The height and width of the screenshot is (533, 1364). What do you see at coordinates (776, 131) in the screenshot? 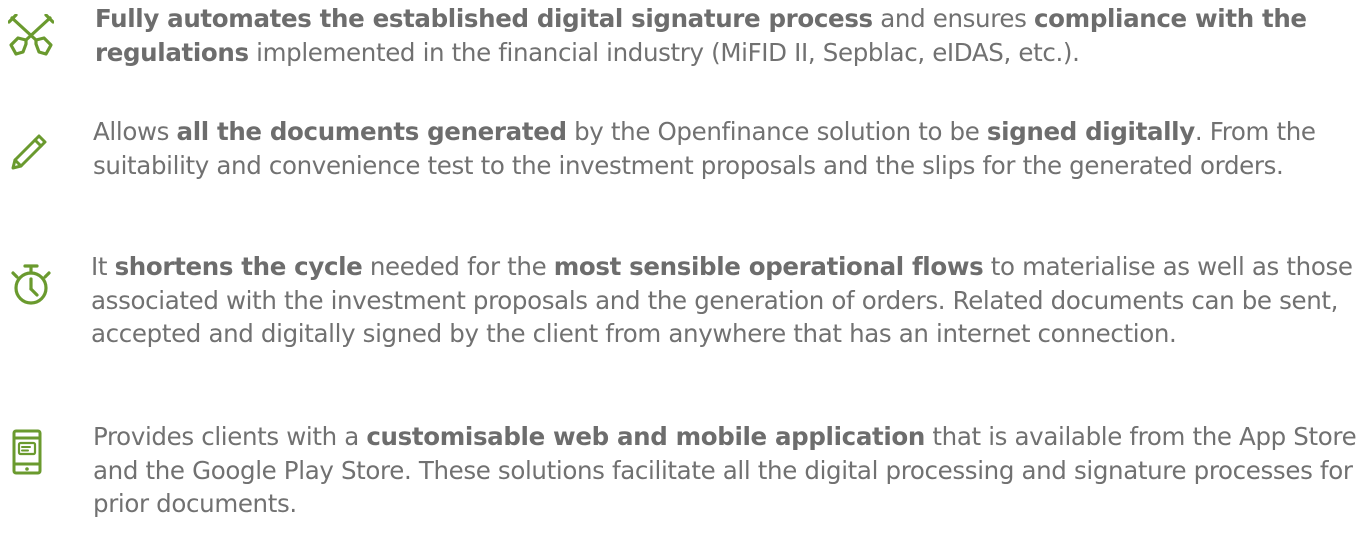
I see `feature-text-run: by the Openfinance solution to be` at bounding box center [776, 131].